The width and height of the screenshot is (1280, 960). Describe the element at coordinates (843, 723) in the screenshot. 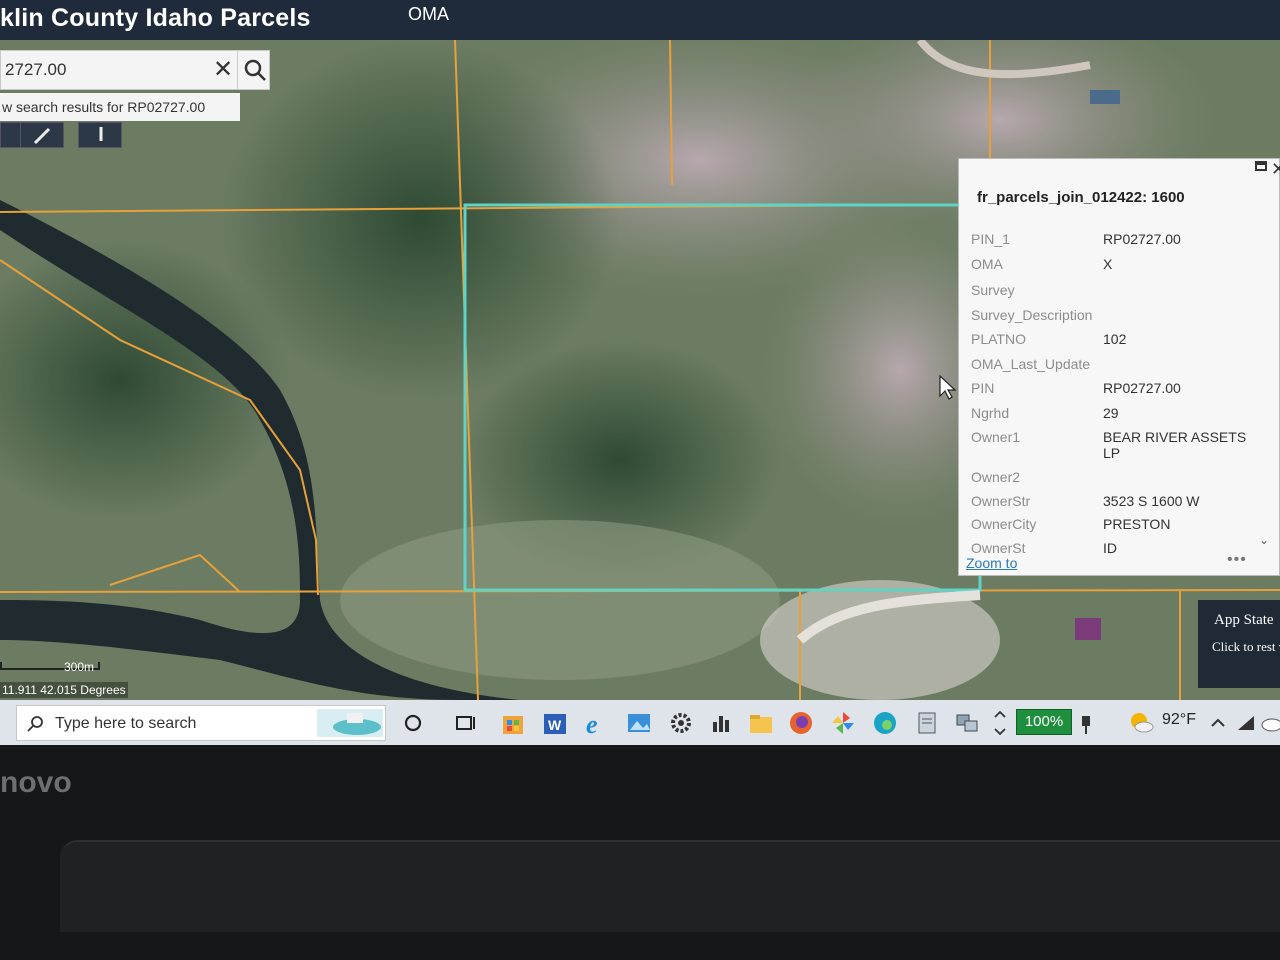

I see `pinwheel-app-icon` at that location.